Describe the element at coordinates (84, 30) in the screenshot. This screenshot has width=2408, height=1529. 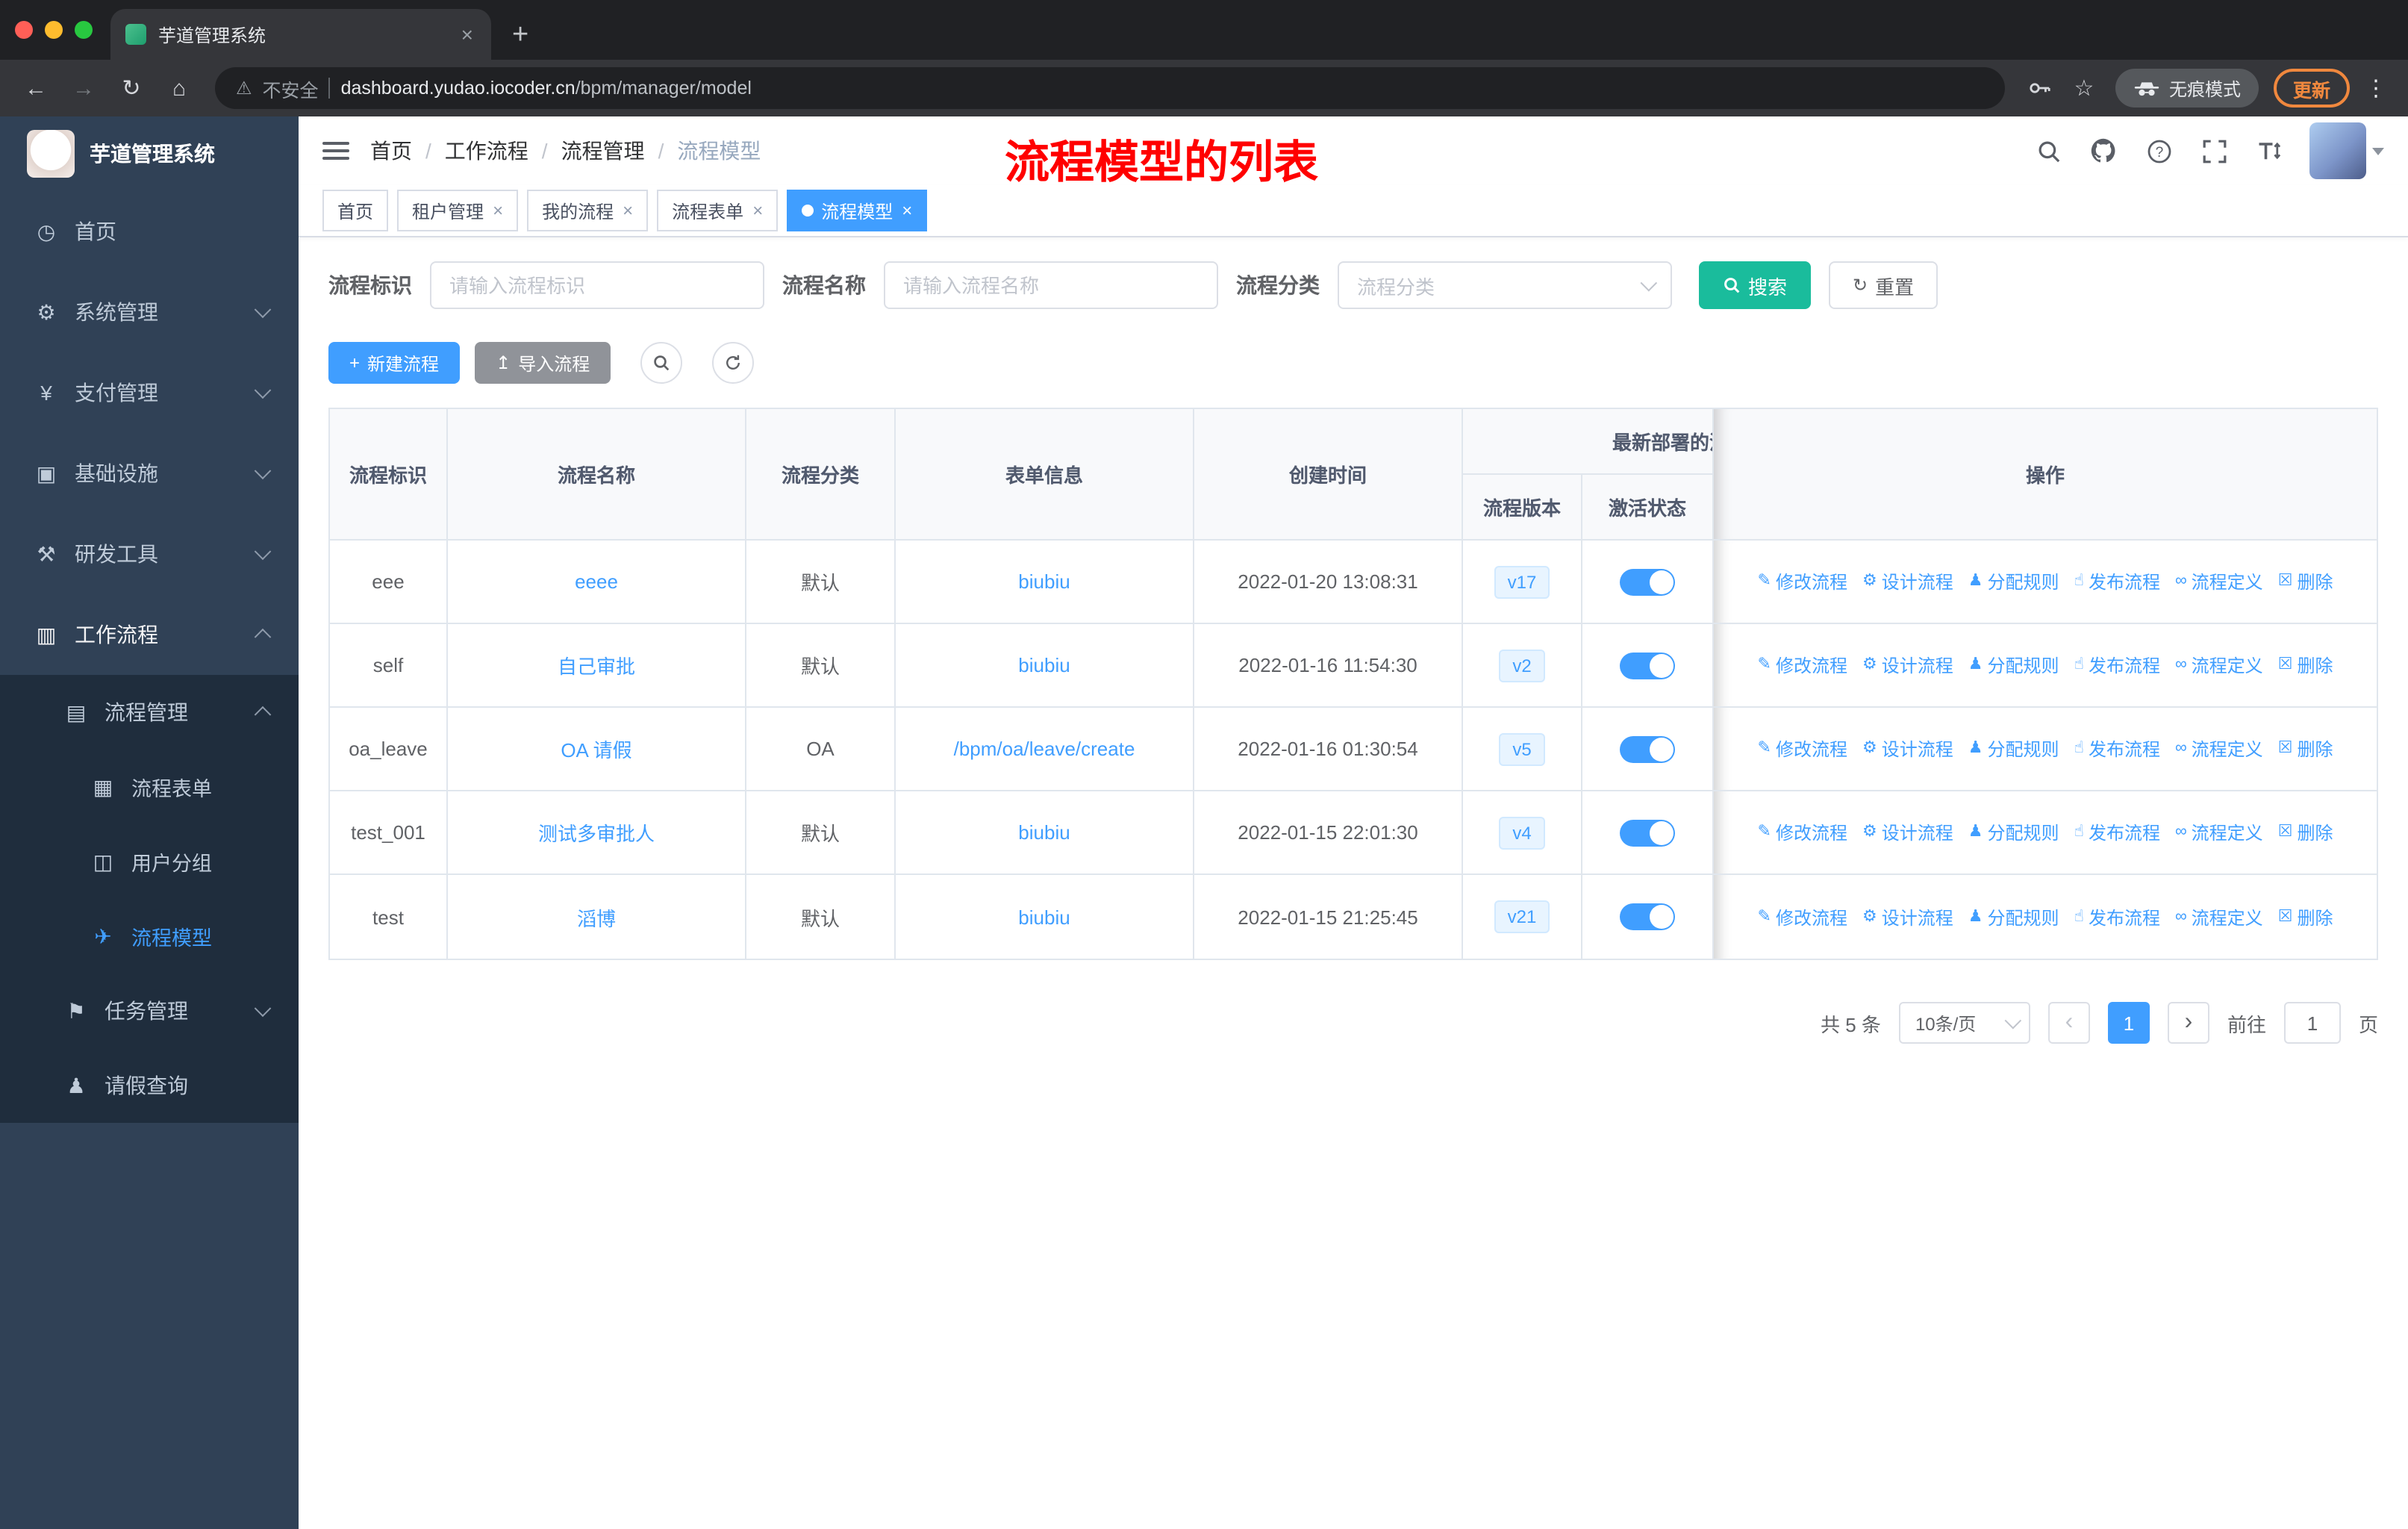
I see `zoom-window-button` at that location.